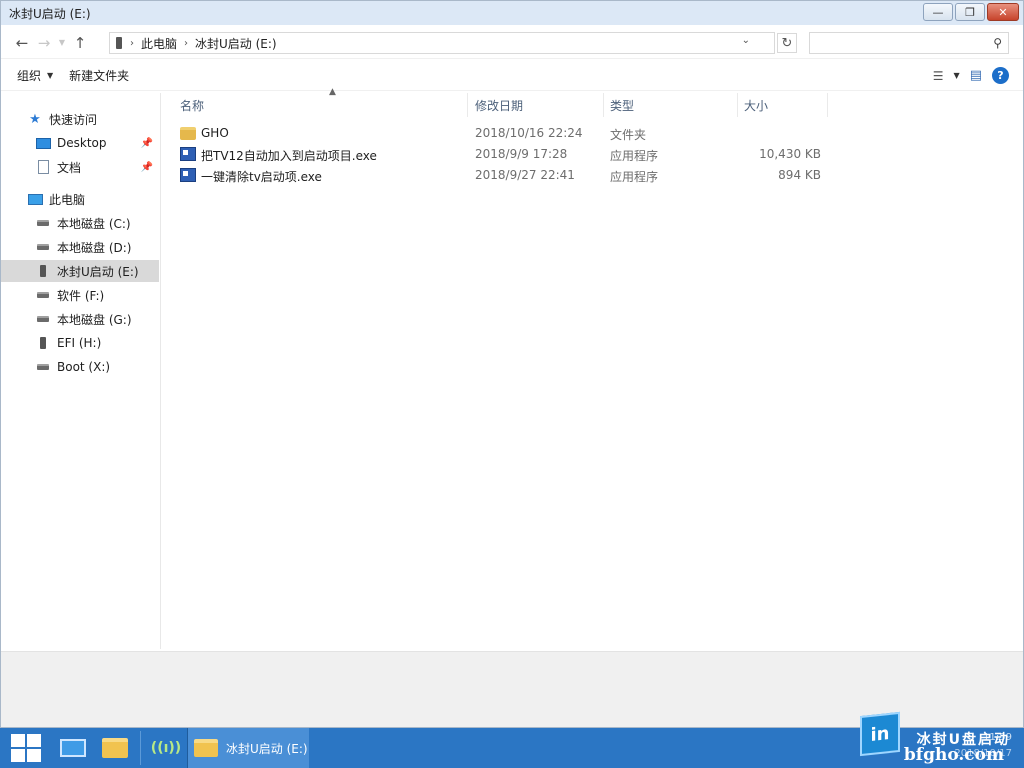  What do you see at coordinates (80, 319) in the screenshot?
I see `nav-drive-g: 本地磁盘 (G:)` at bounding box center [80, 319].